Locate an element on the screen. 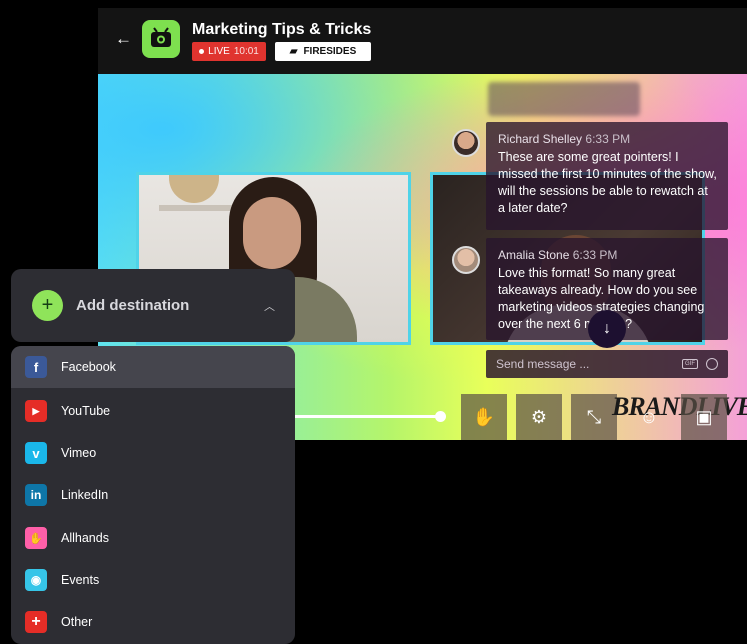 This screenshot has height=644, width=747. expand-icon: ⤡ is located at coordinates (594, 416).